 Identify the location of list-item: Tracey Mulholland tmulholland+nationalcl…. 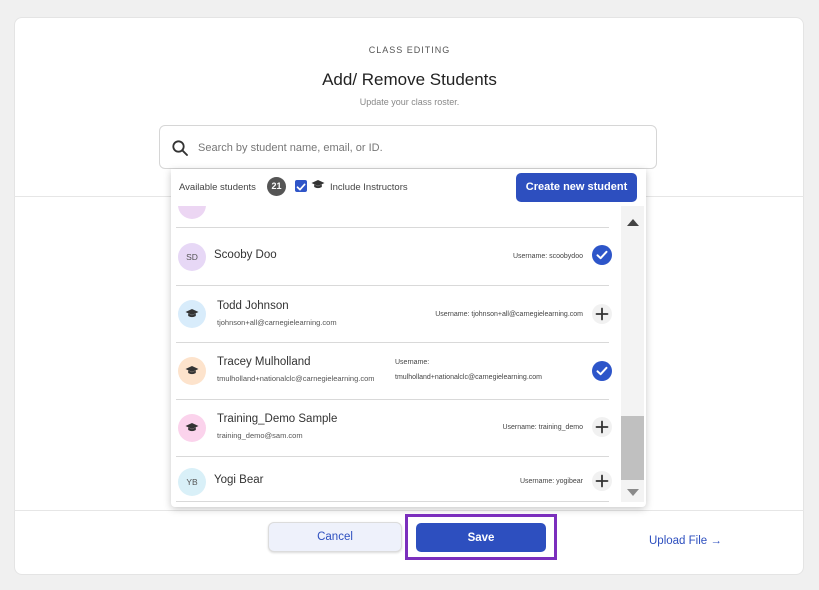
(396, 371).